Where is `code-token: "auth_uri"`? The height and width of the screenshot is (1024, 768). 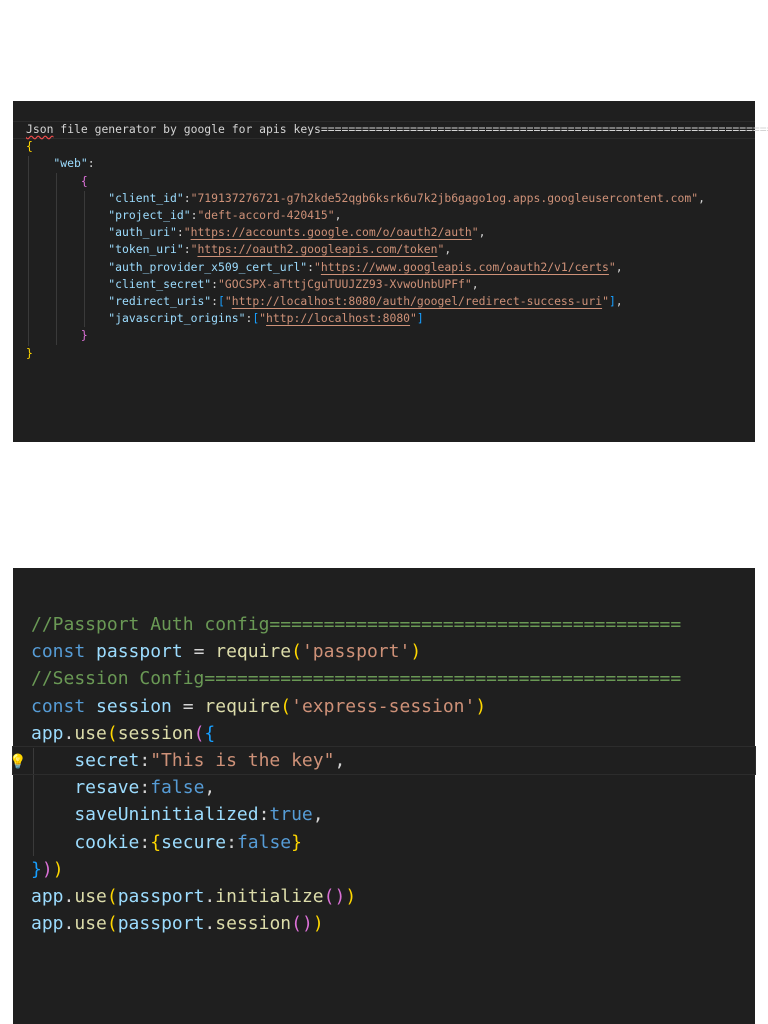 code-token: "auth_uri" is located at coordinates (101, 232).